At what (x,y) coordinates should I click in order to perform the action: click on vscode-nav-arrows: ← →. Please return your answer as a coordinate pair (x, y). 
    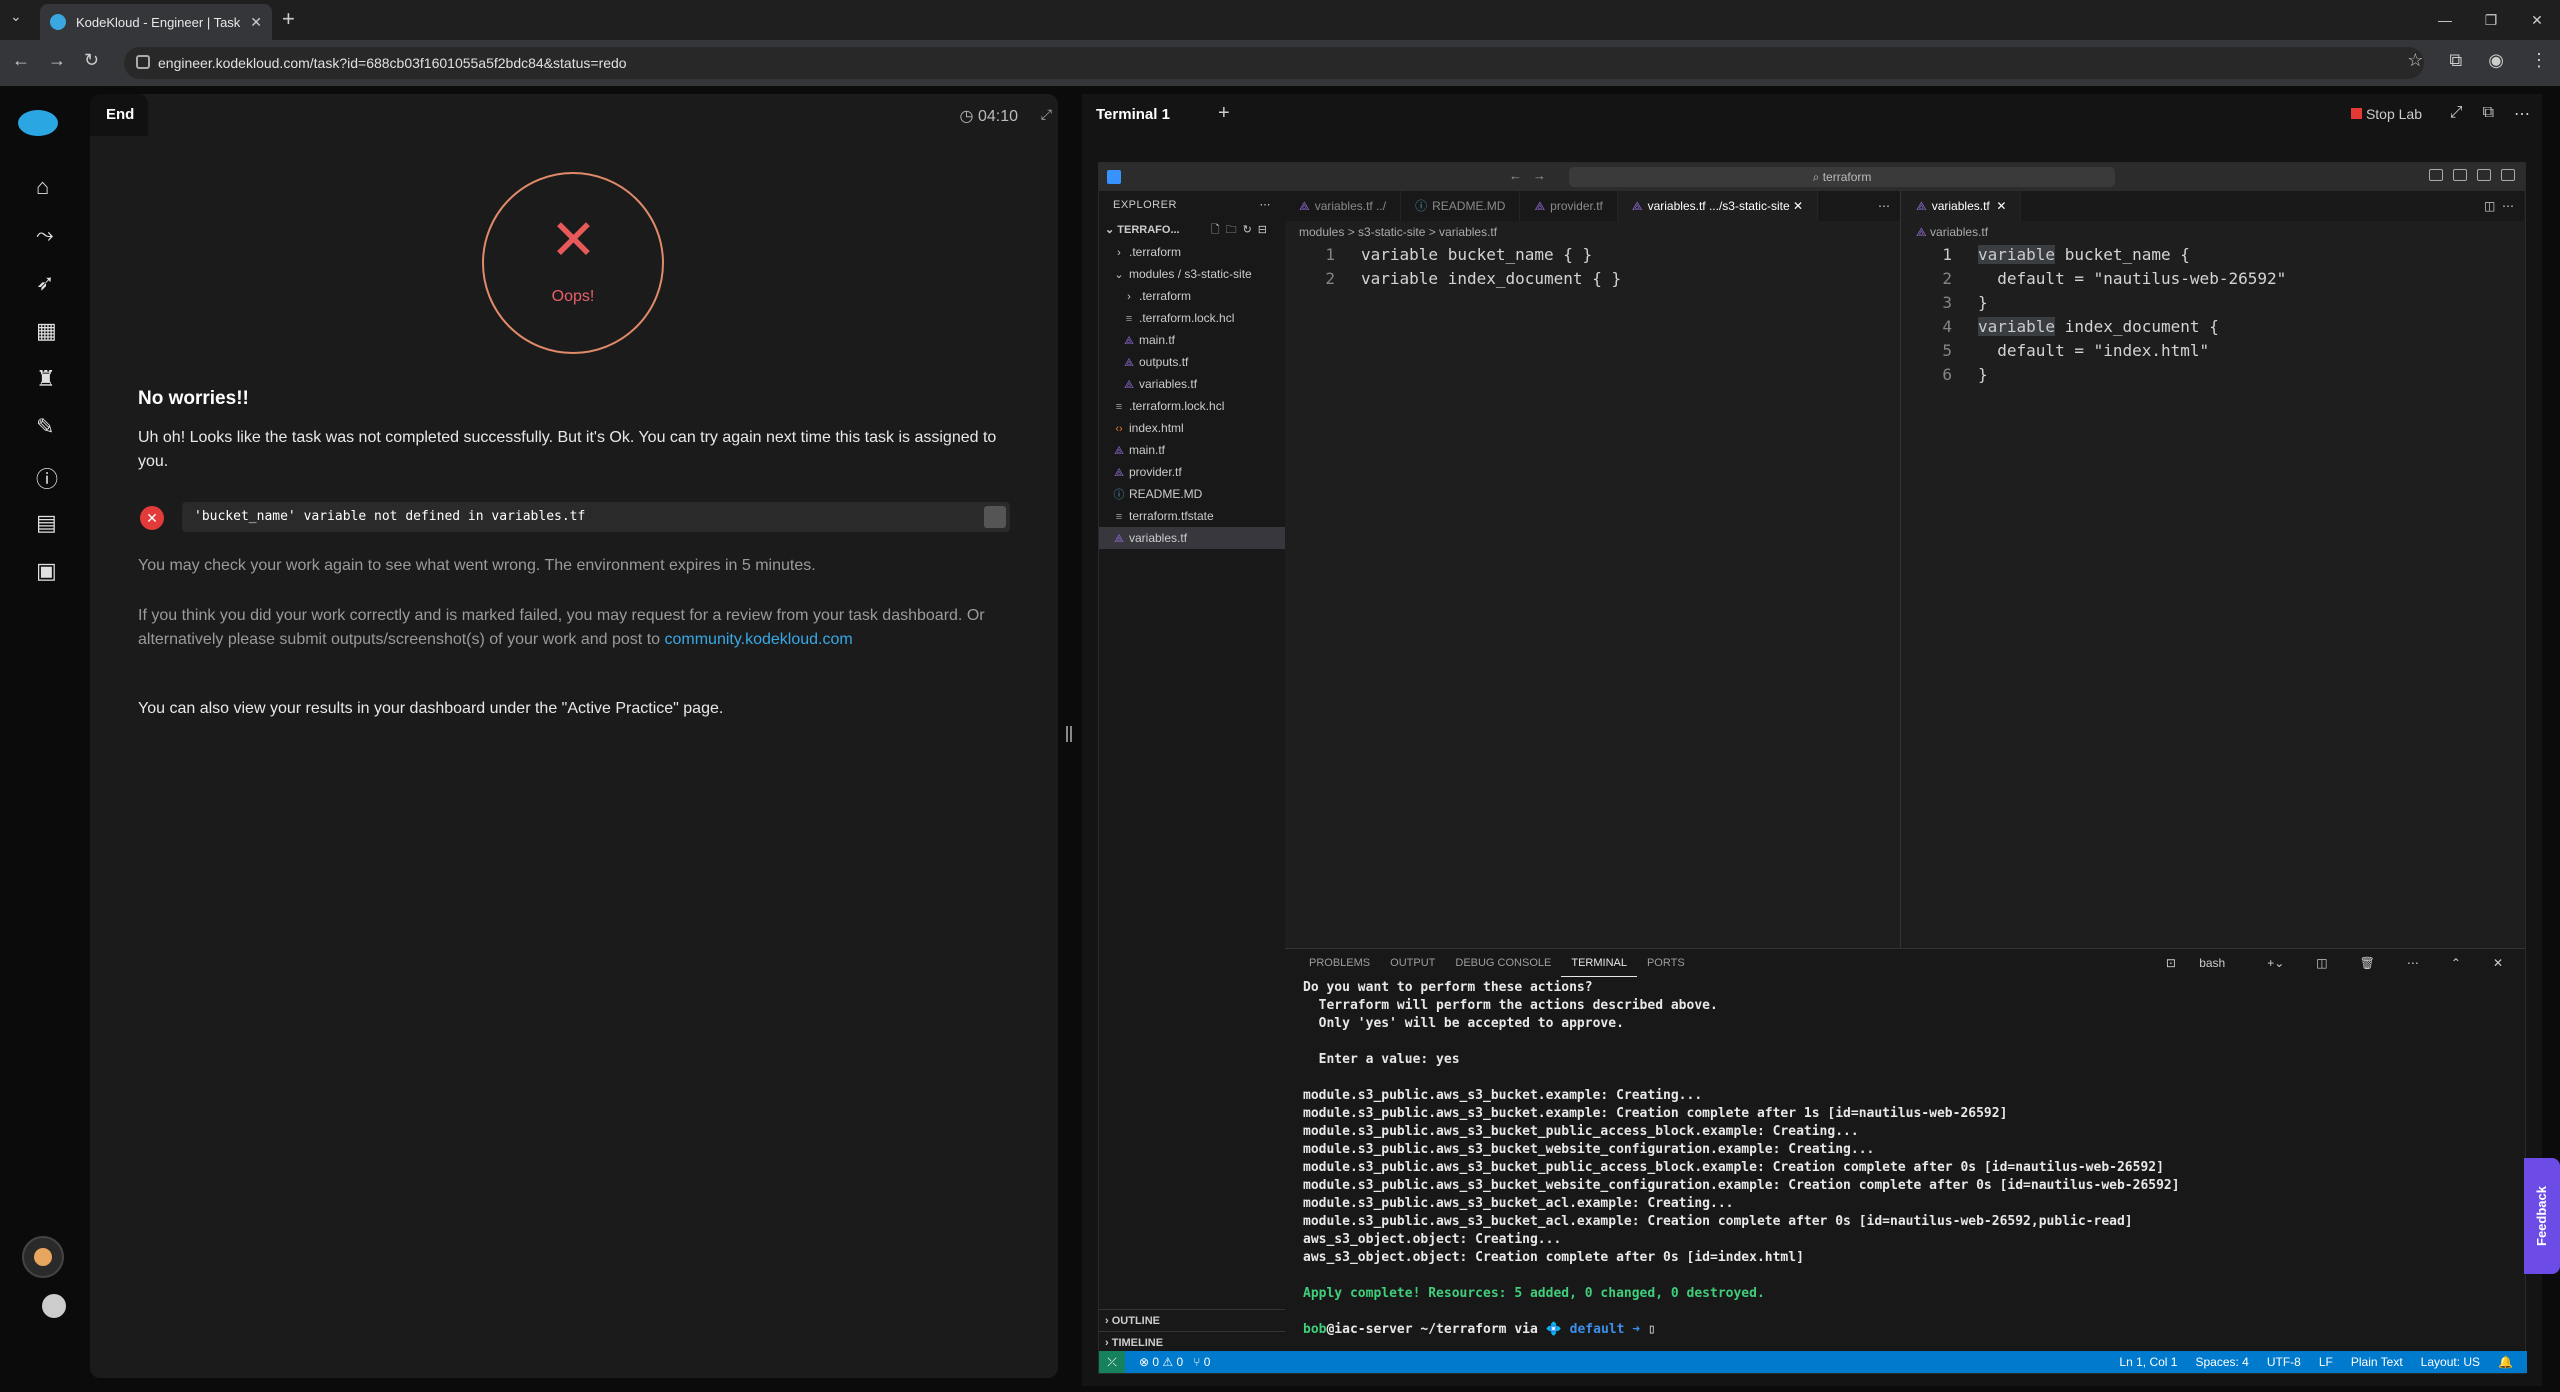
    Looking at the image, I should click on (1527, 175).